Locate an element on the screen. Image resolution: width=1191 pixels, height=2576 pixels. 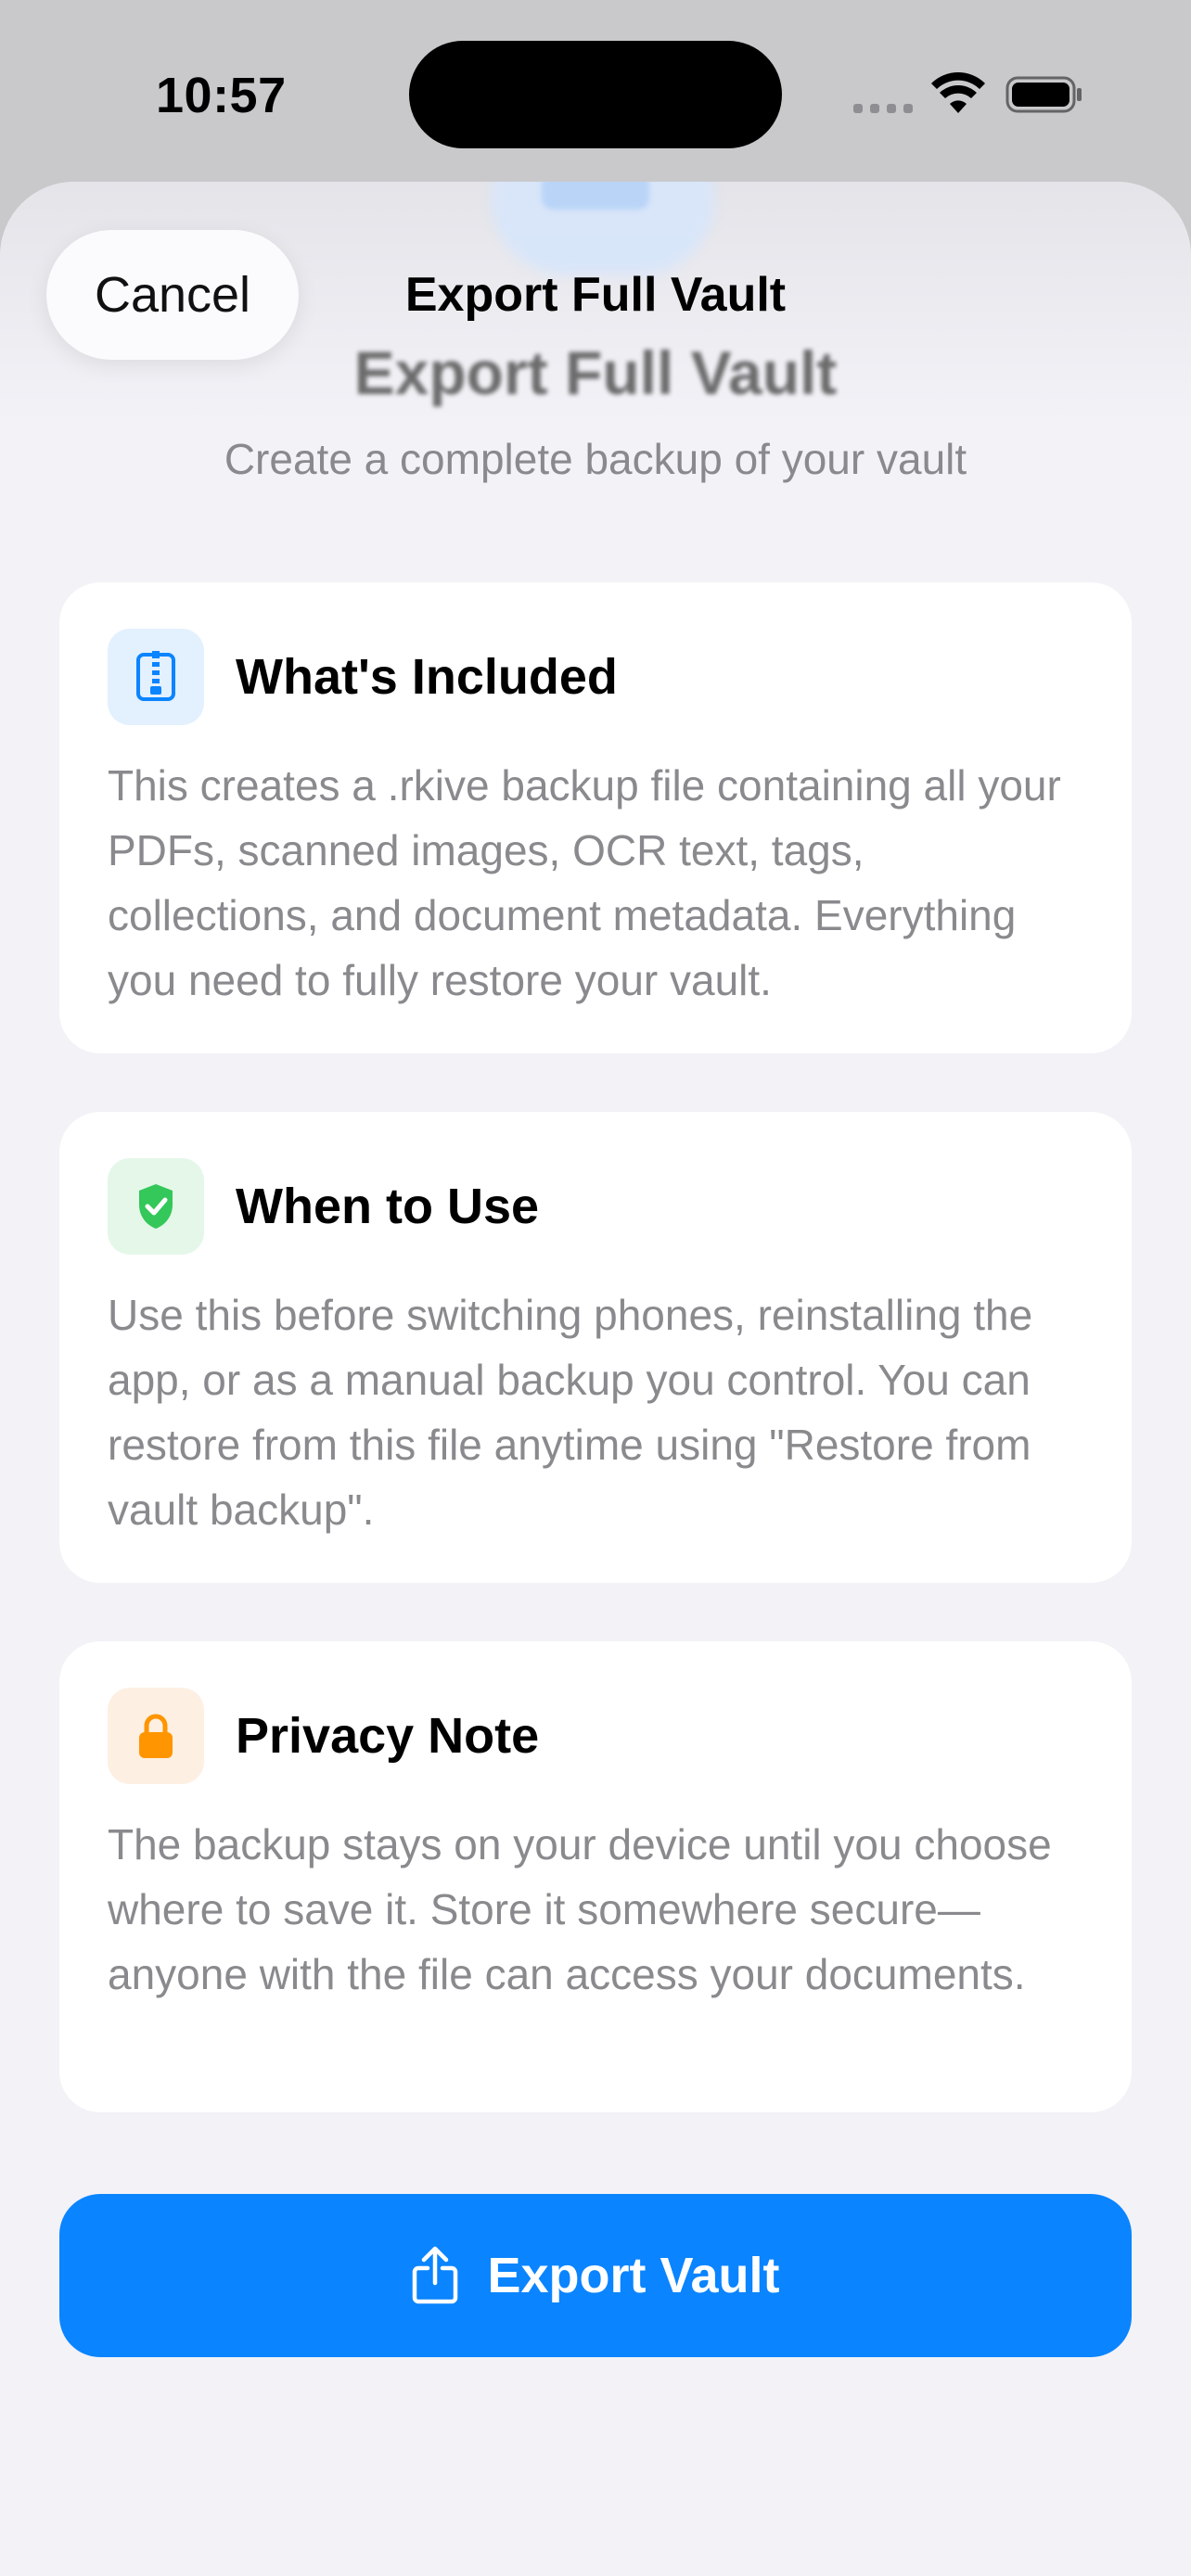
dynamic-island is located at coordinates (595, 94).